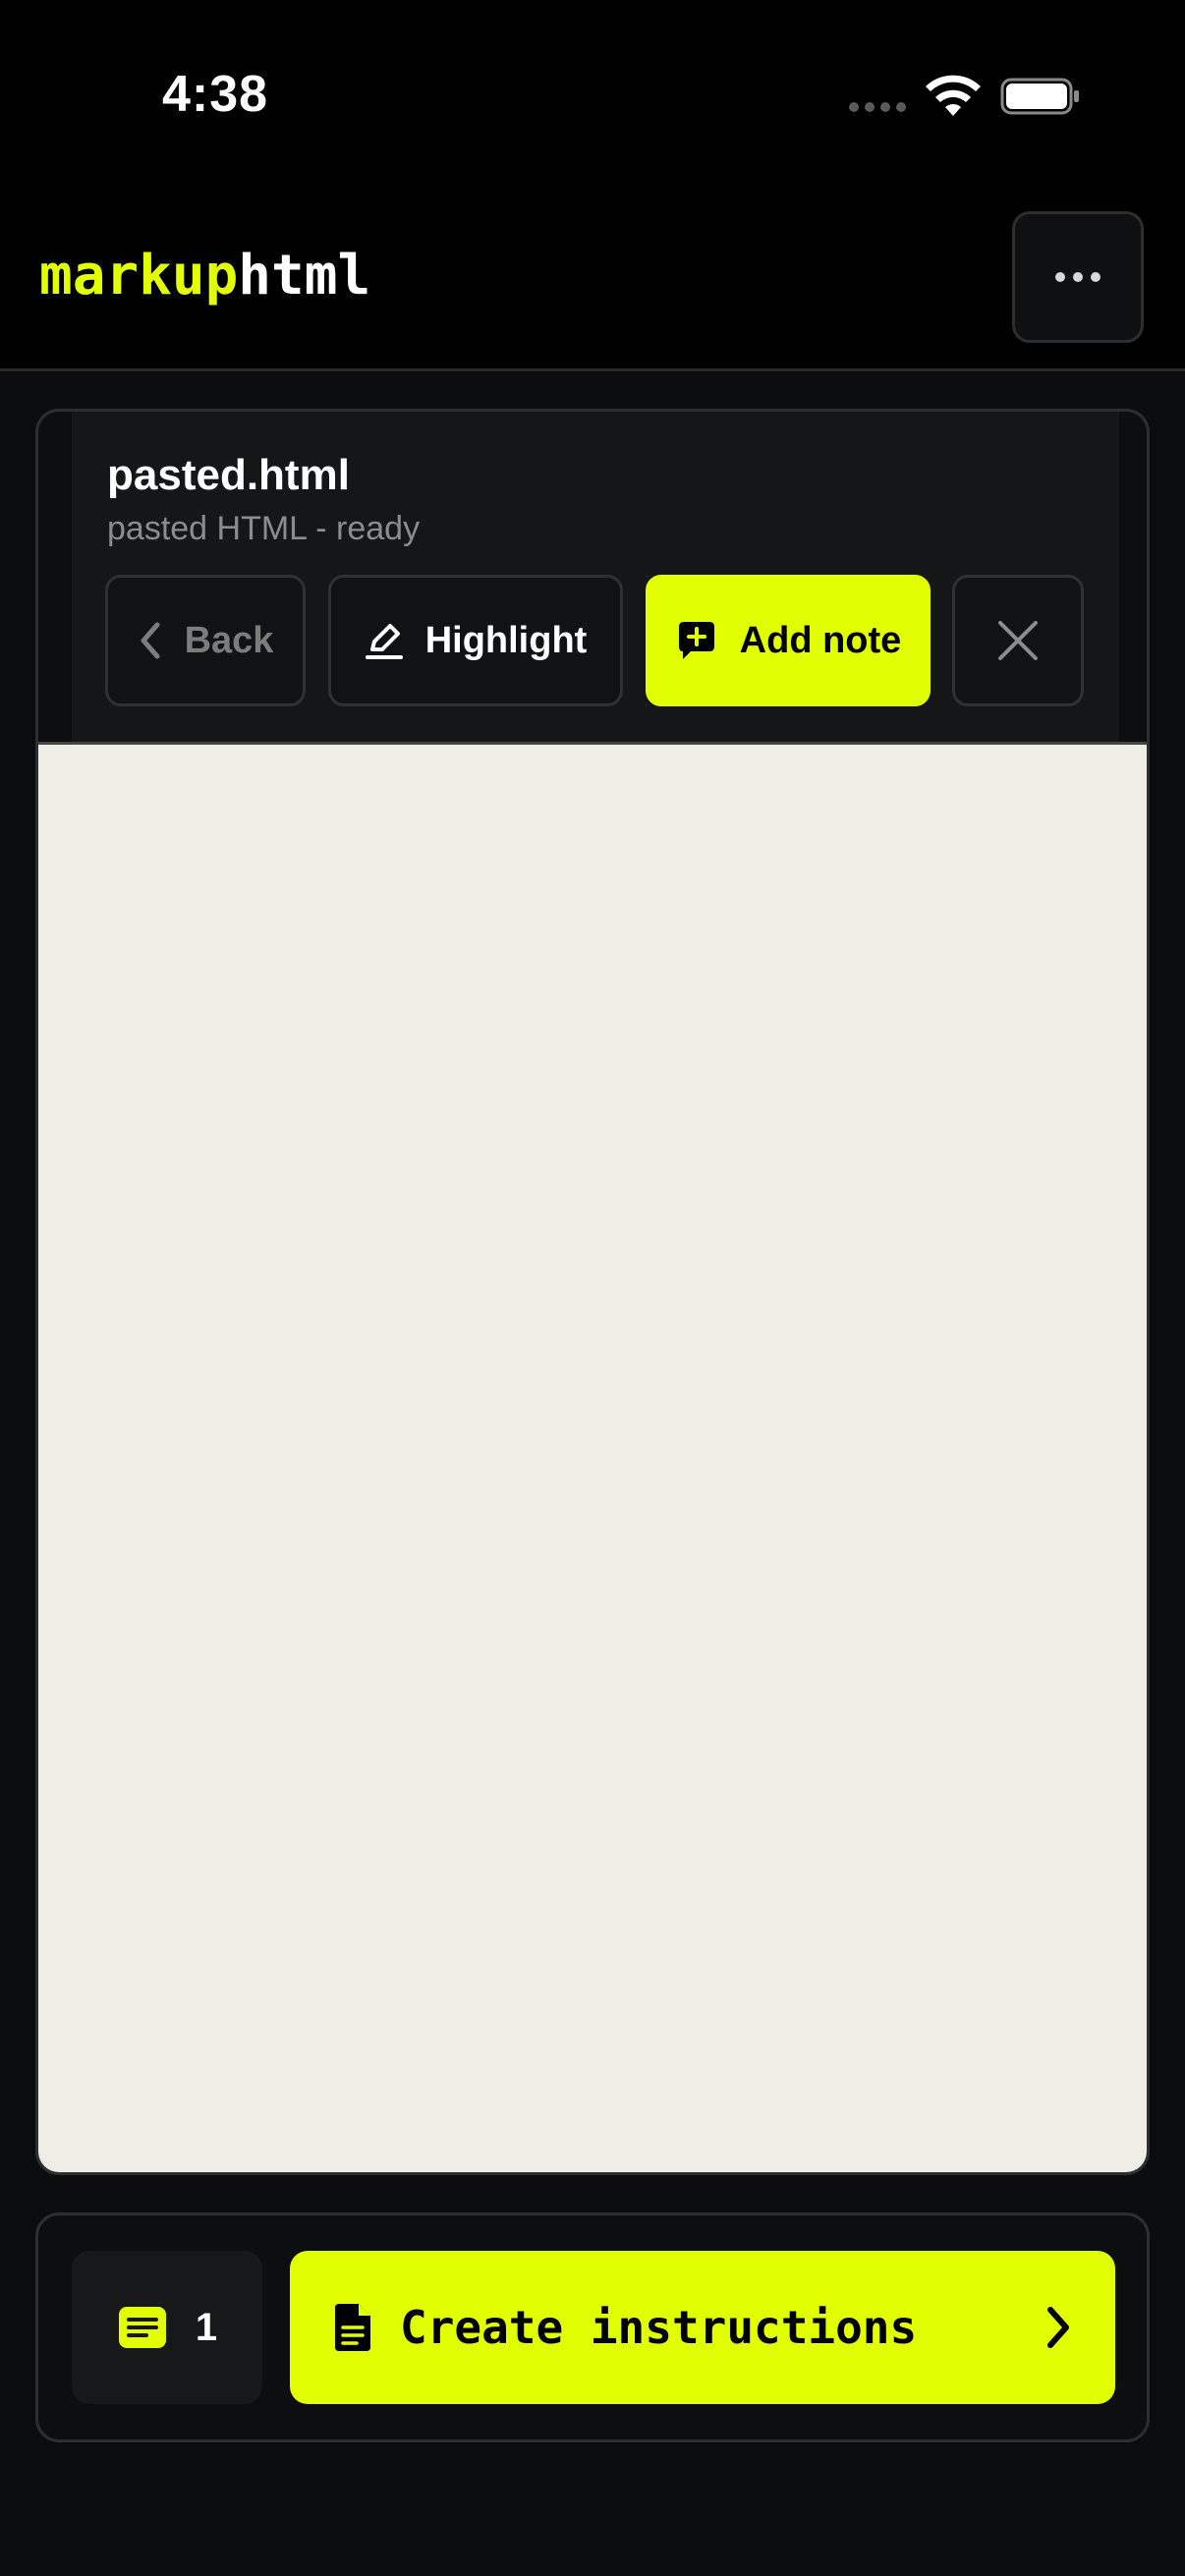  What do you see at coordinates (954, 95) in the screenshot?
I see `wifi-icon` at bounding box center [954, 95].